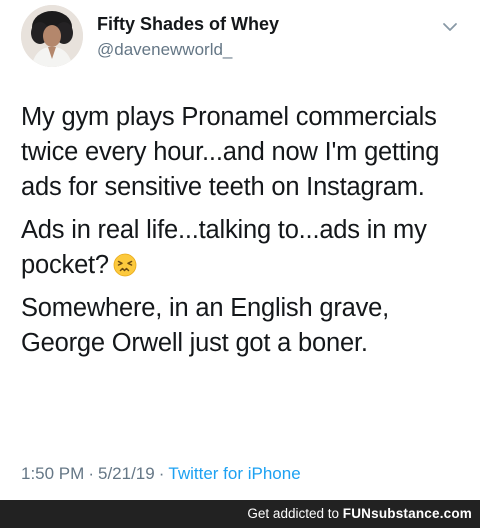 Image resolution: width=480 pixels, height=528 pixels. I want to click on brand-part-tld: .com, so click(455, 513).